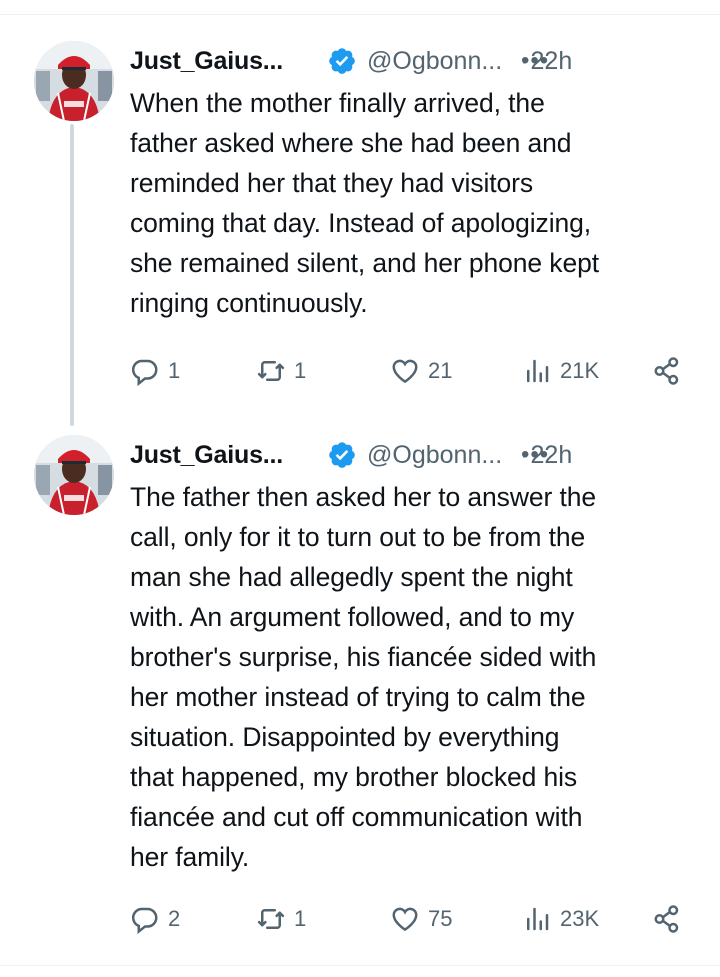  Describe the element at coordinates (421, 371) in the screenshot. I see `like-button: 21` at that location.